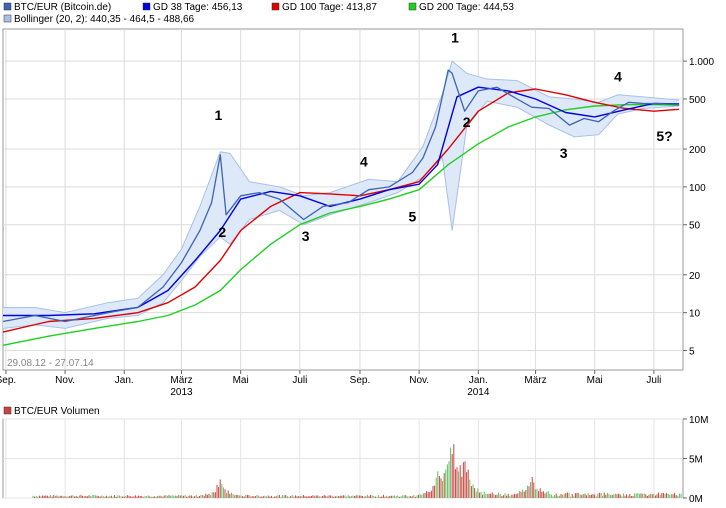  I want to click on price-tick-label: 5, so click(692, 352).